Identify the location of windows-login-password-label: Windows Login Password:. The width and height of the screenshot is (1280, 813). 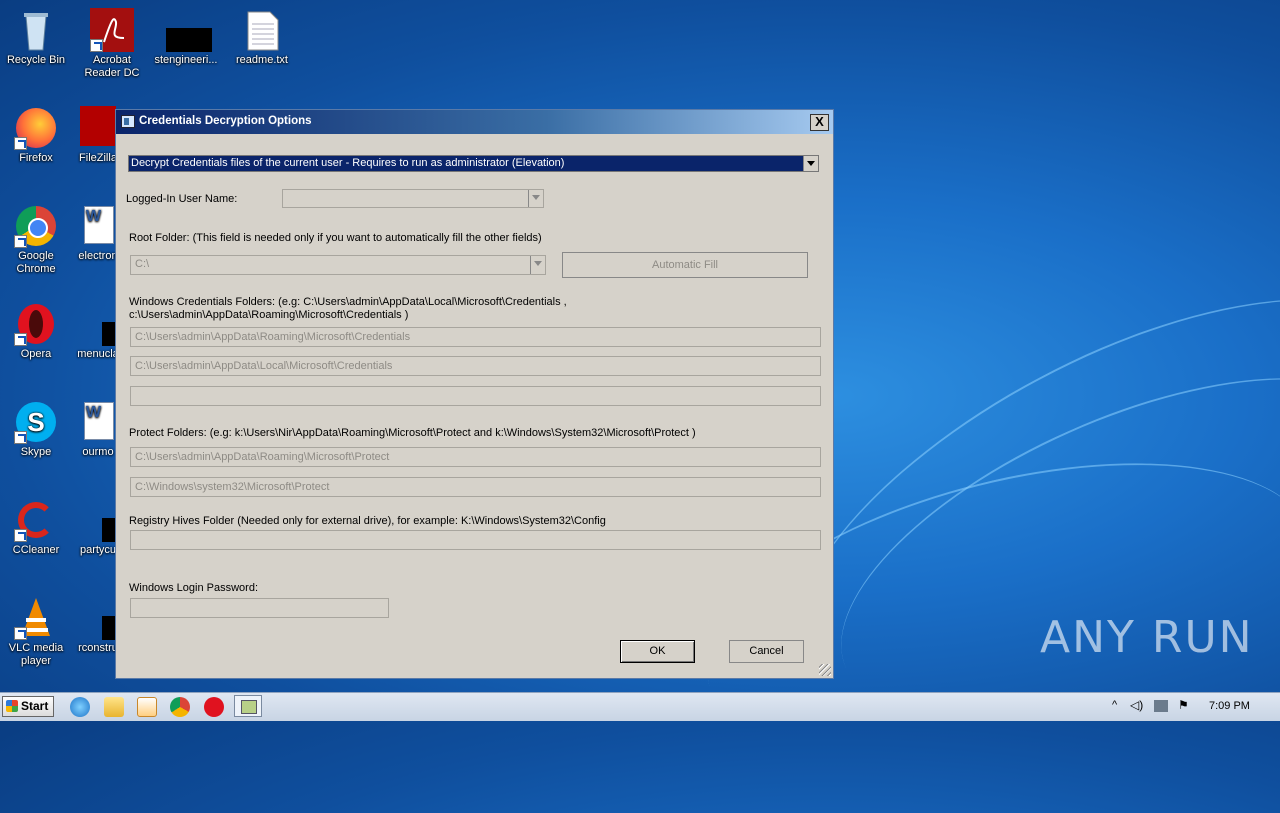
(194, 588).